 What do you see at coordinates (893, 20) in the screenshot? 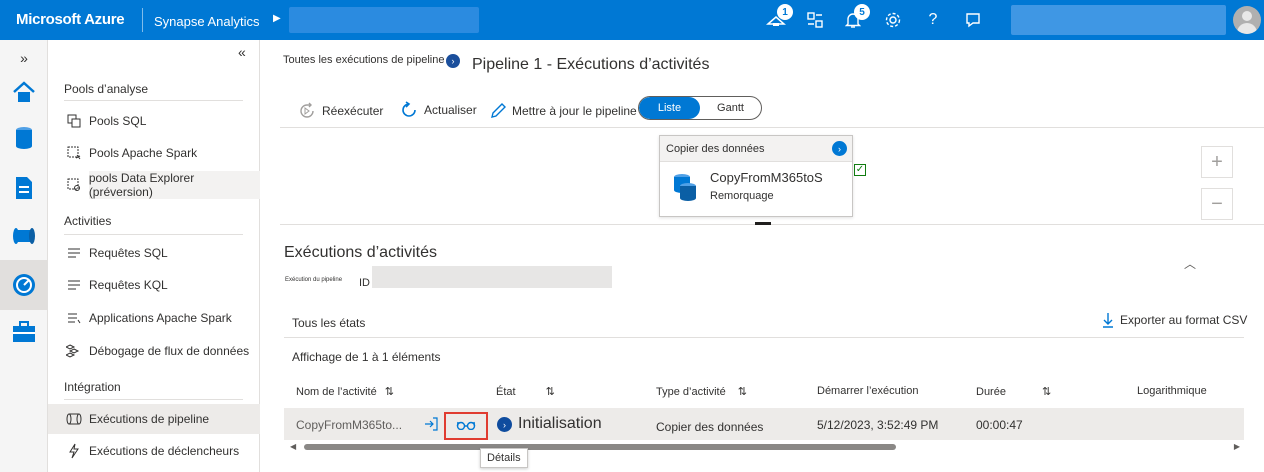
I see `gear-icon` at bounding box center [893, 20].